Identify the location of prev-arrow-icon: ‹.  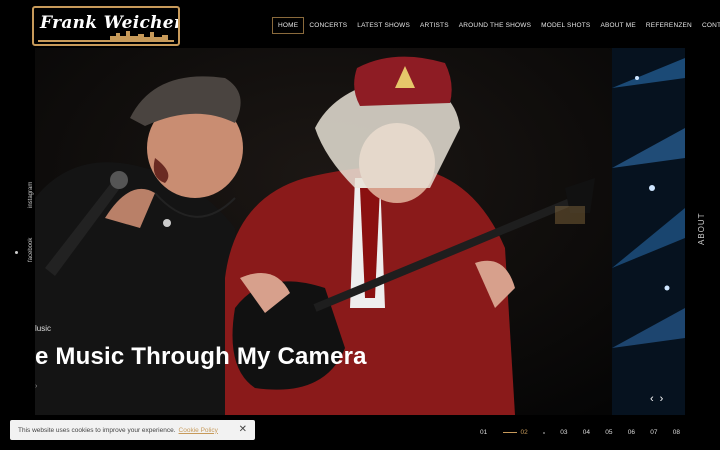
(652, 399).